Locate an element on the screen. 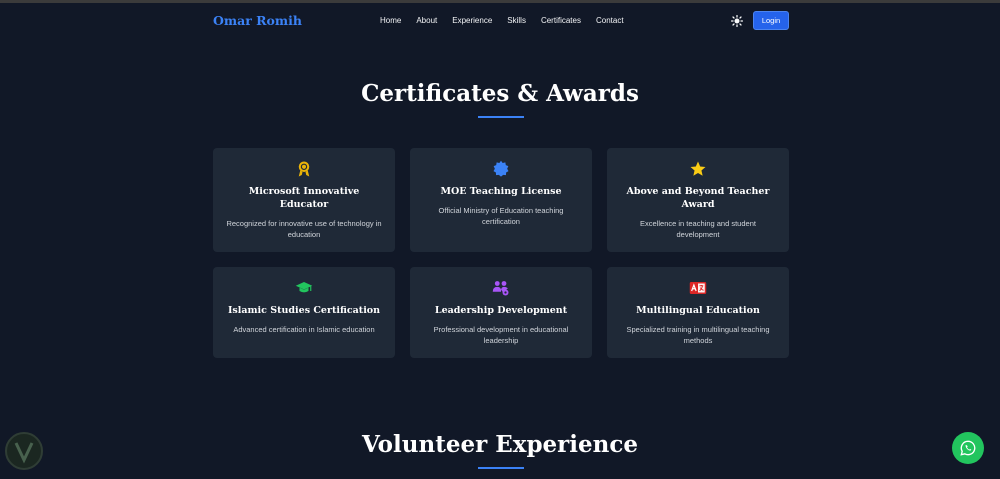 The height and width of the screenshot is (479, 1000). star-icon is located at coordinates (698, 168).